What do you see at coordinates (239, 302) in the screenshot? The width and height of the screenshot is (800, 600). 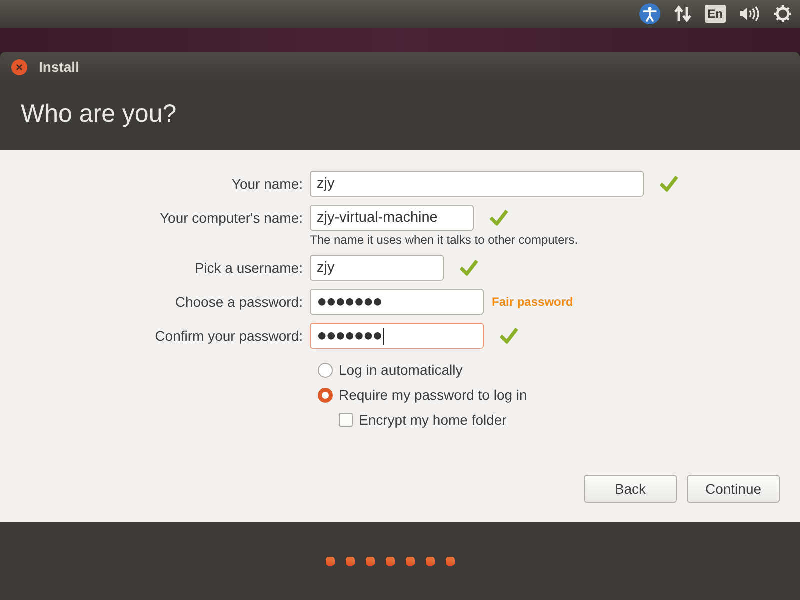 I see `field-label: Choose a password:` at bounding box center [239, 302].